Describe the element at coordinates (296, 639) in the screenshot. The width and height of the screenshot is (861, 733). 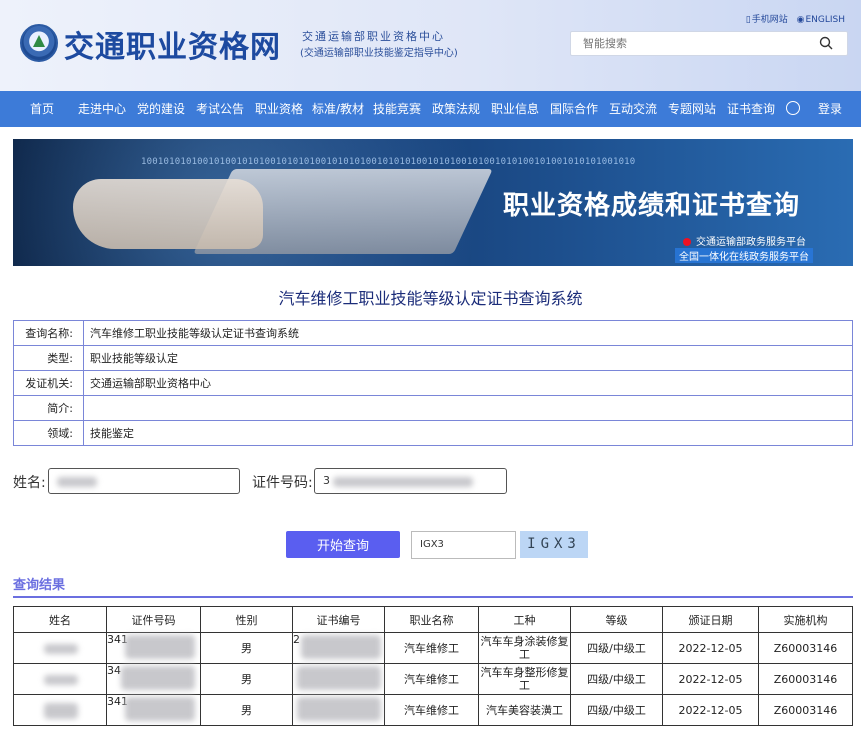
I see `cert-number-prefix: 2` at that location.